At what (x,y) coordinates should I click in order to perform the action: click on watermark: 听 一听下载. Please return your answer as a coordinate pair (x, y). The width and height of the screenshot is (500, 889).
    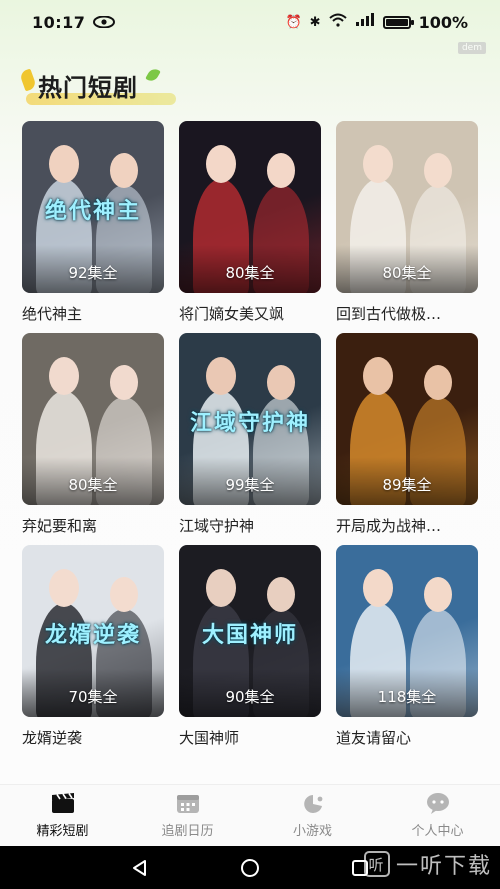
    Looking at the image, I should click on (427, 864).